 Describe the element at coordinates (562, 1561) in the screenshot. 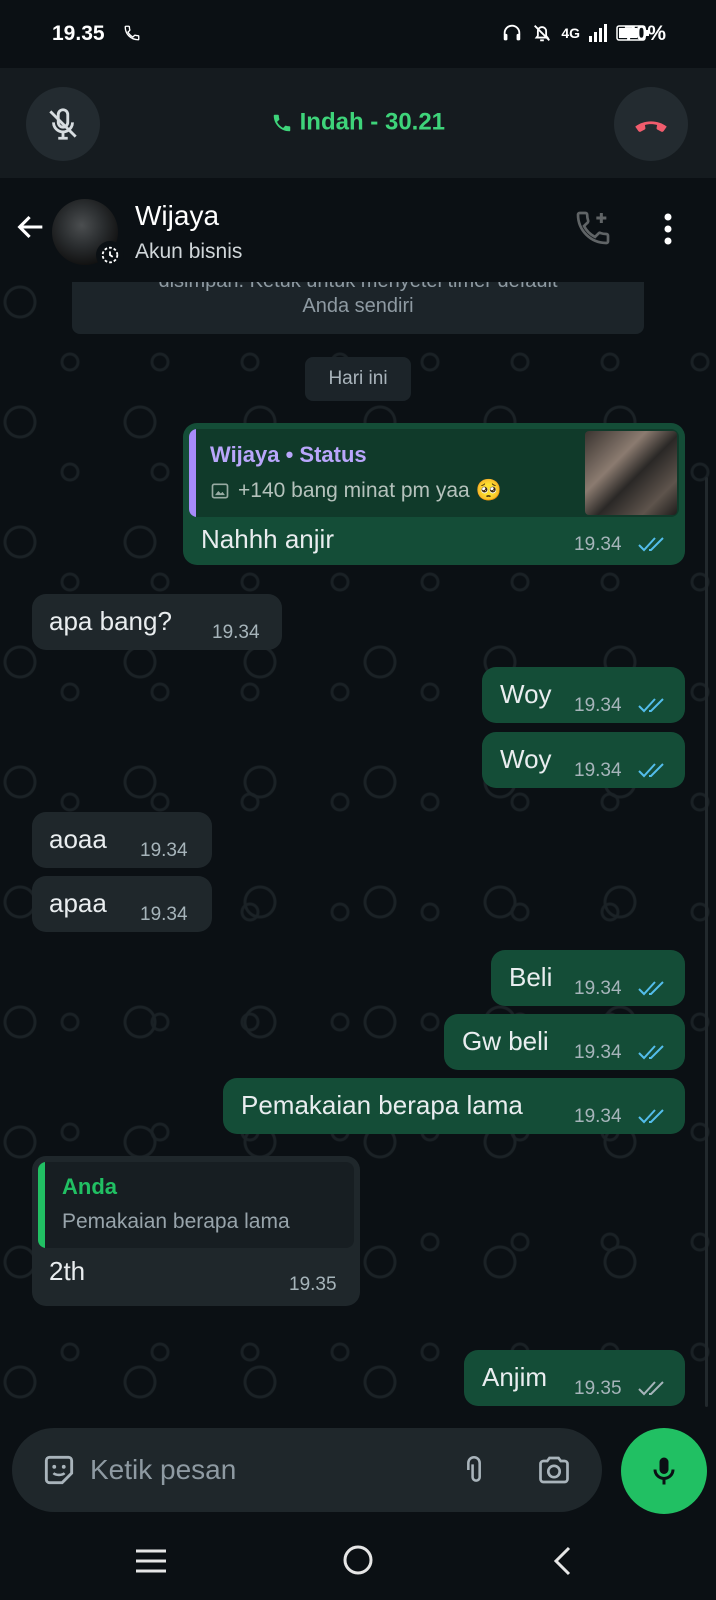

I see `chevron-left-icon` at that location.